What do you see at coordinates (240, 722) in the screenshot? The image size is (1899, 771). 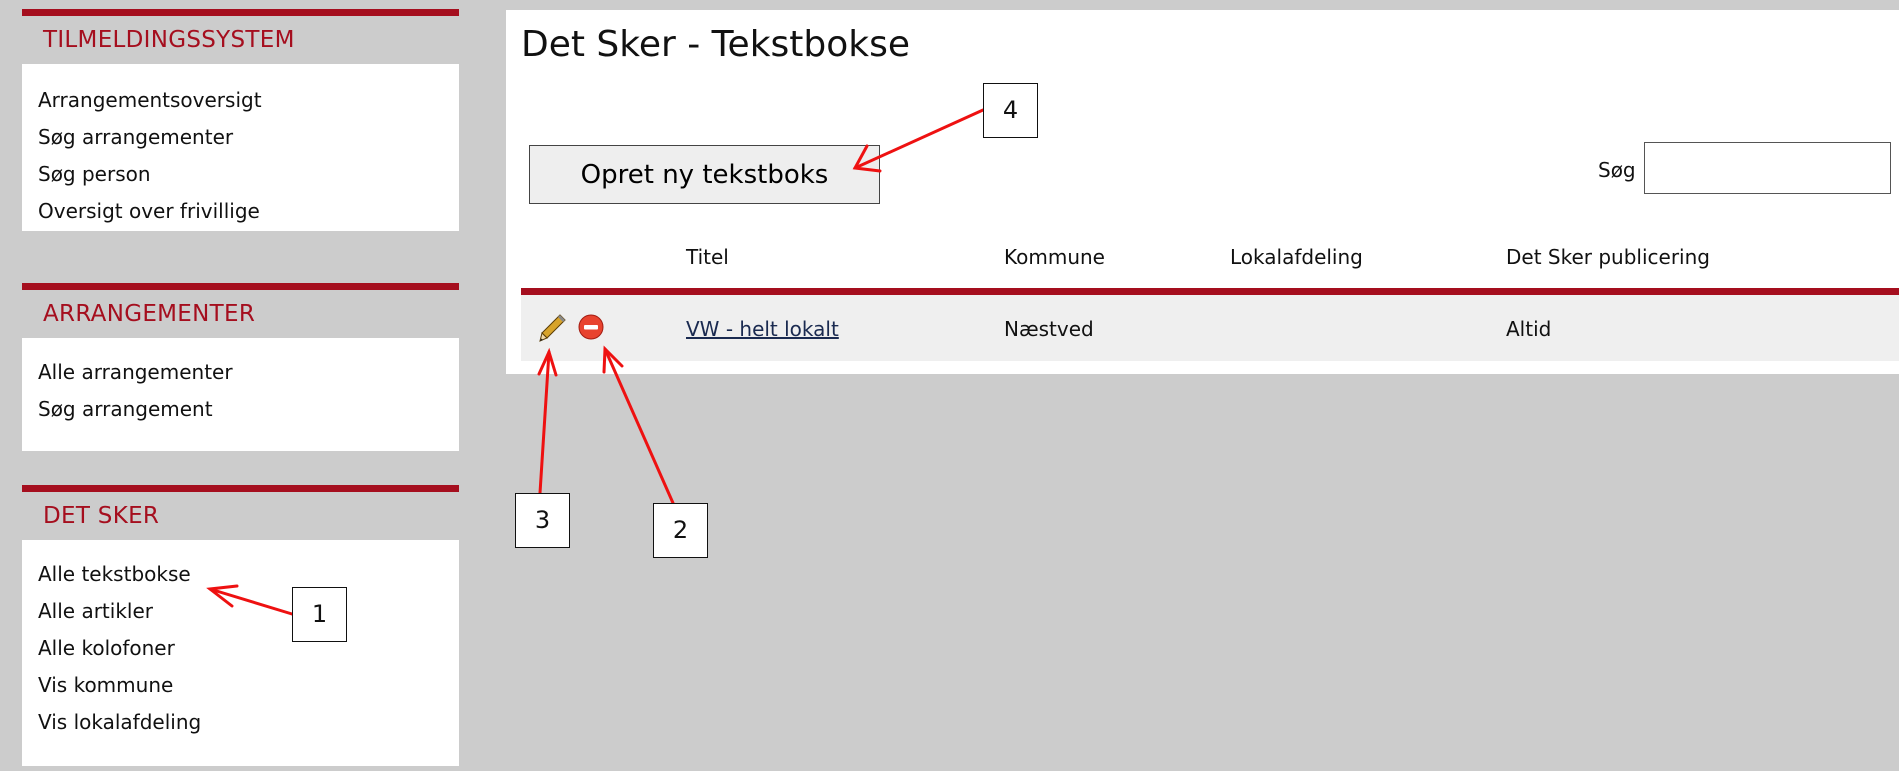 I see `sidebar-item-vis-lokalafdeling: Vis lokalafdeling` at bounding box center [240, 722].